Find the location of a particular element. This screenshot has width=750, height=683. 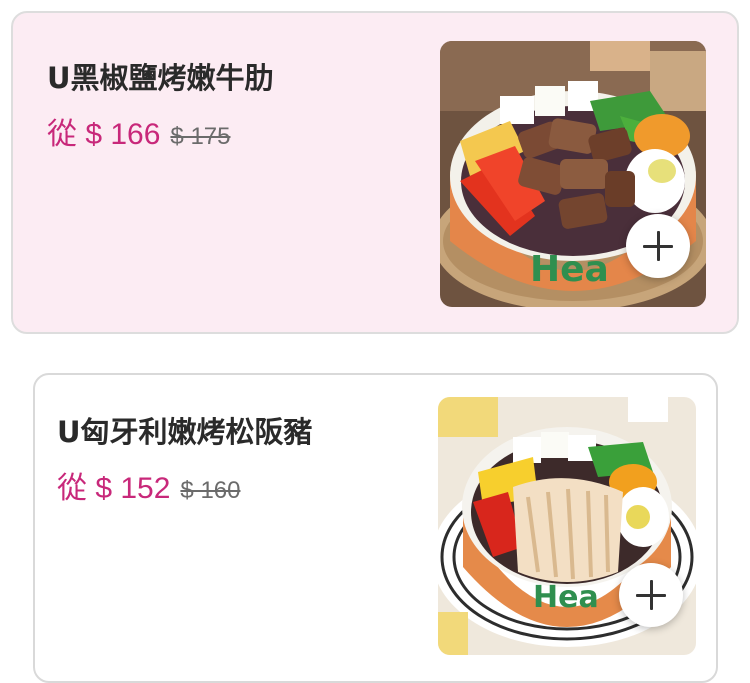

price-row: 從 $ 152 $ 160 is located at coordinates (148, 485).